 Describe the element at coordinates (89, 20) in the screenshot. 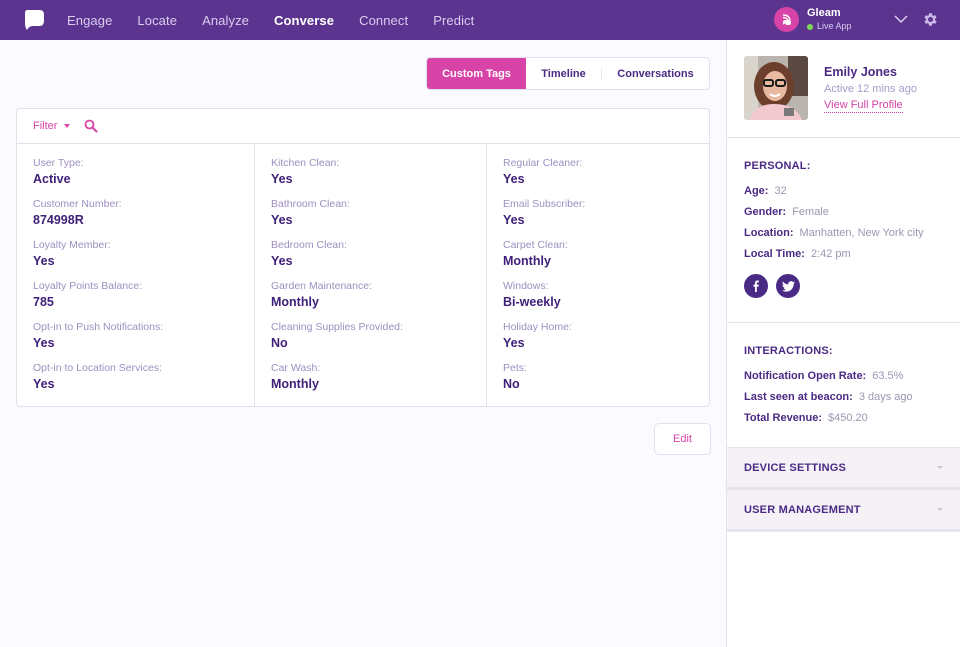

I see `nav-item-engage: Engage` at that location.